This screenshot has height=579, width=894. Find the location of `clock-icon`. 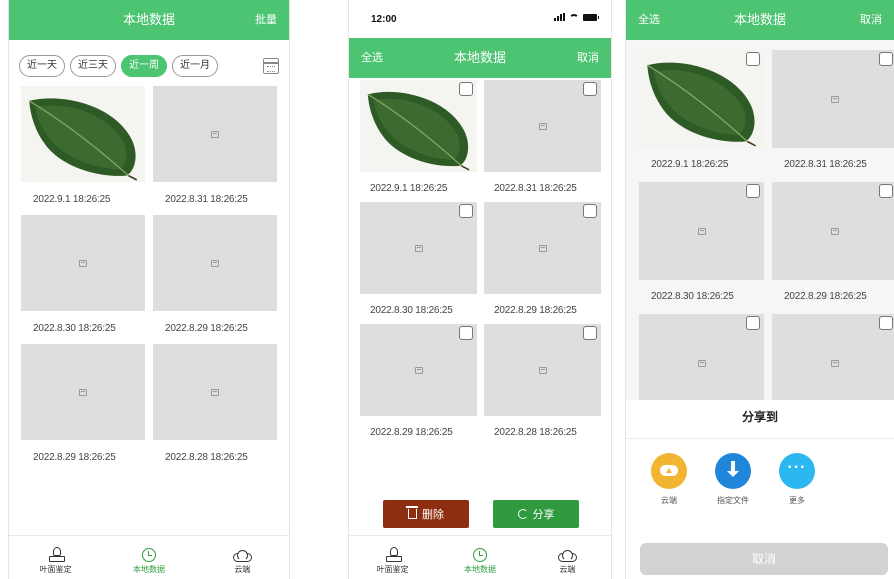

clock-icon is located at coordinates (479, 555).